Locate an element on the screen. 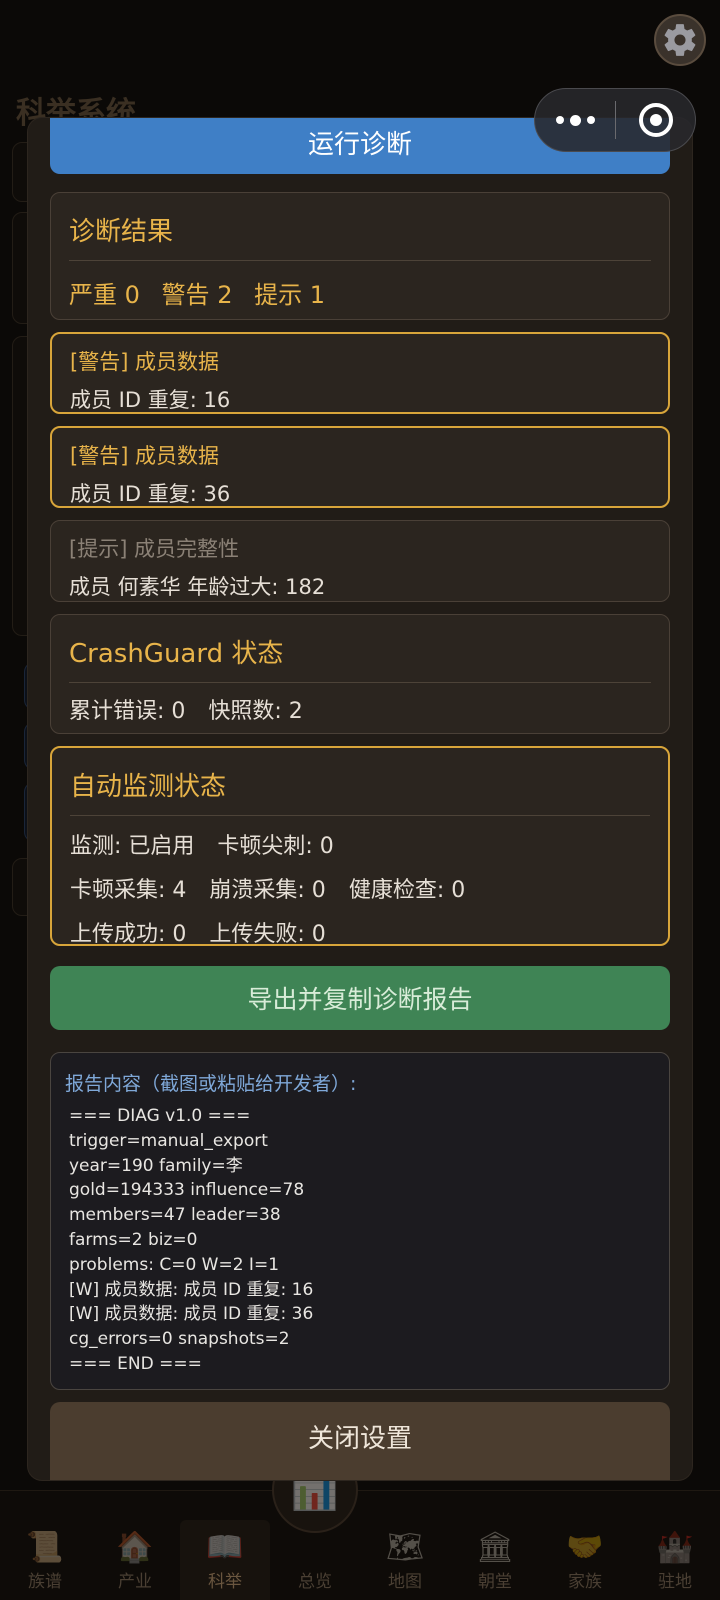  bottom-nav: 📜 族谱 🏠 产业 📖 科举 🗺 地图 🏛 朝堂 🤝 家族 🏰 驻地 📊 总览 is located at coordinates (360, 1523).